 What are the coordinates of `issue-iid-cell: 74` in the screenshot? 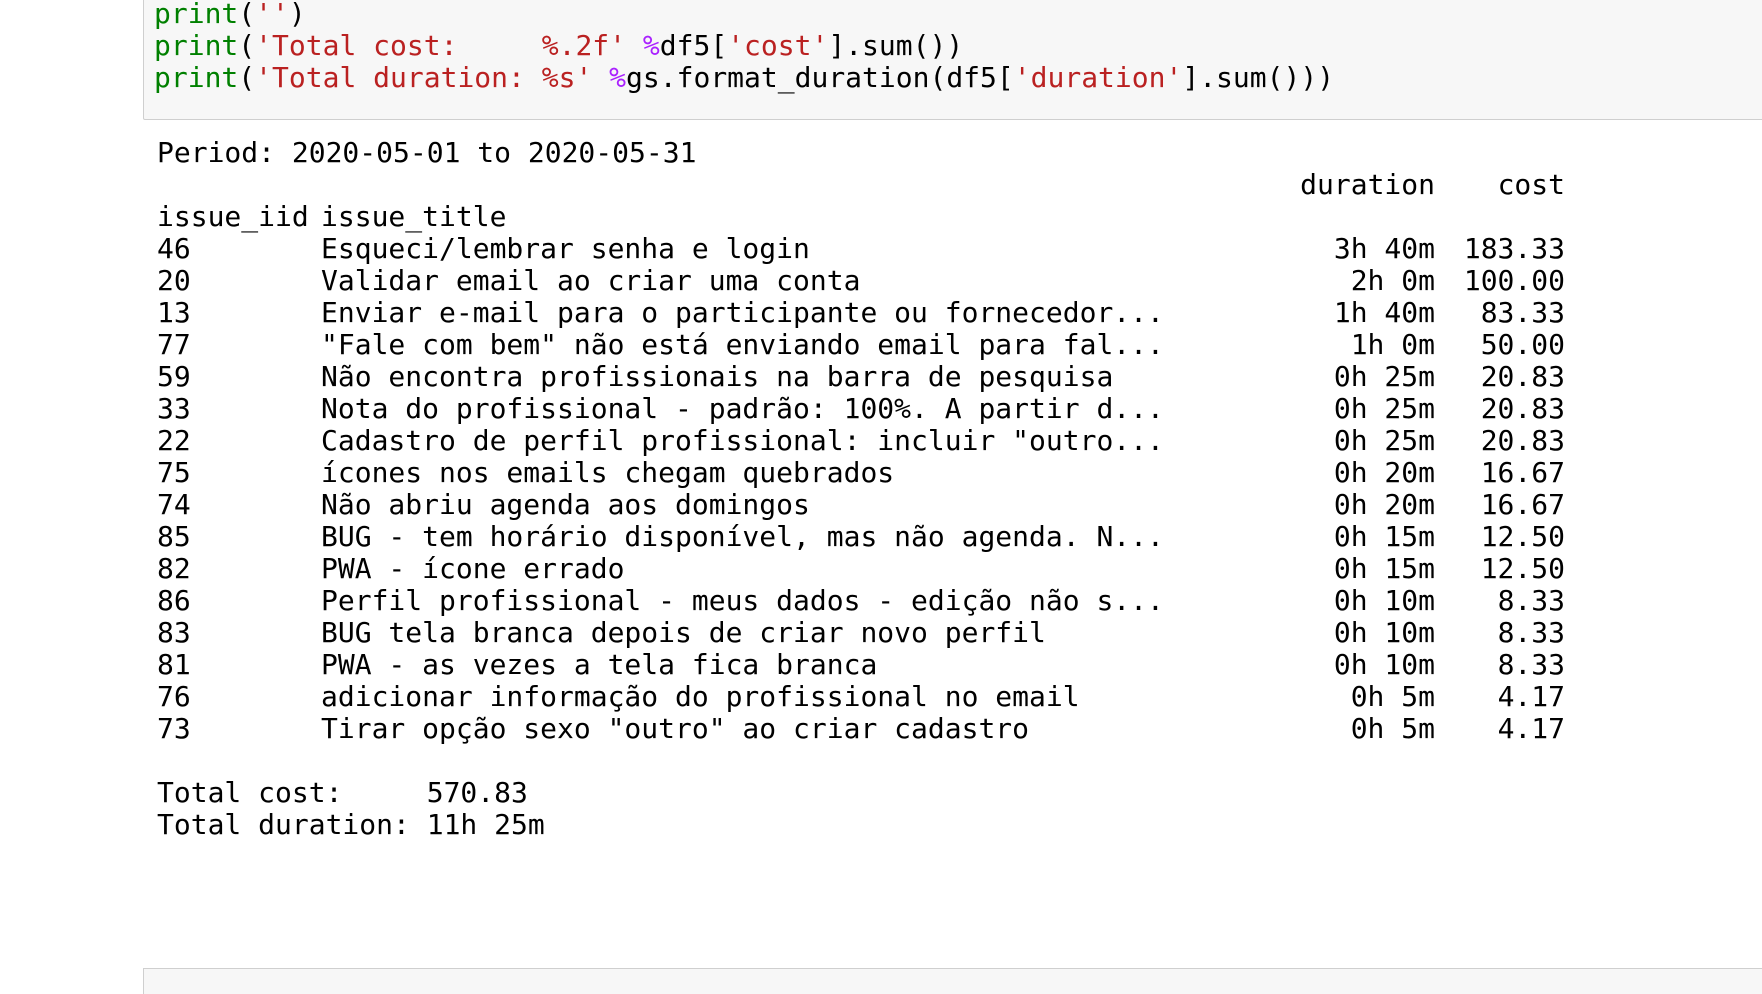 It's located at (174, 504).